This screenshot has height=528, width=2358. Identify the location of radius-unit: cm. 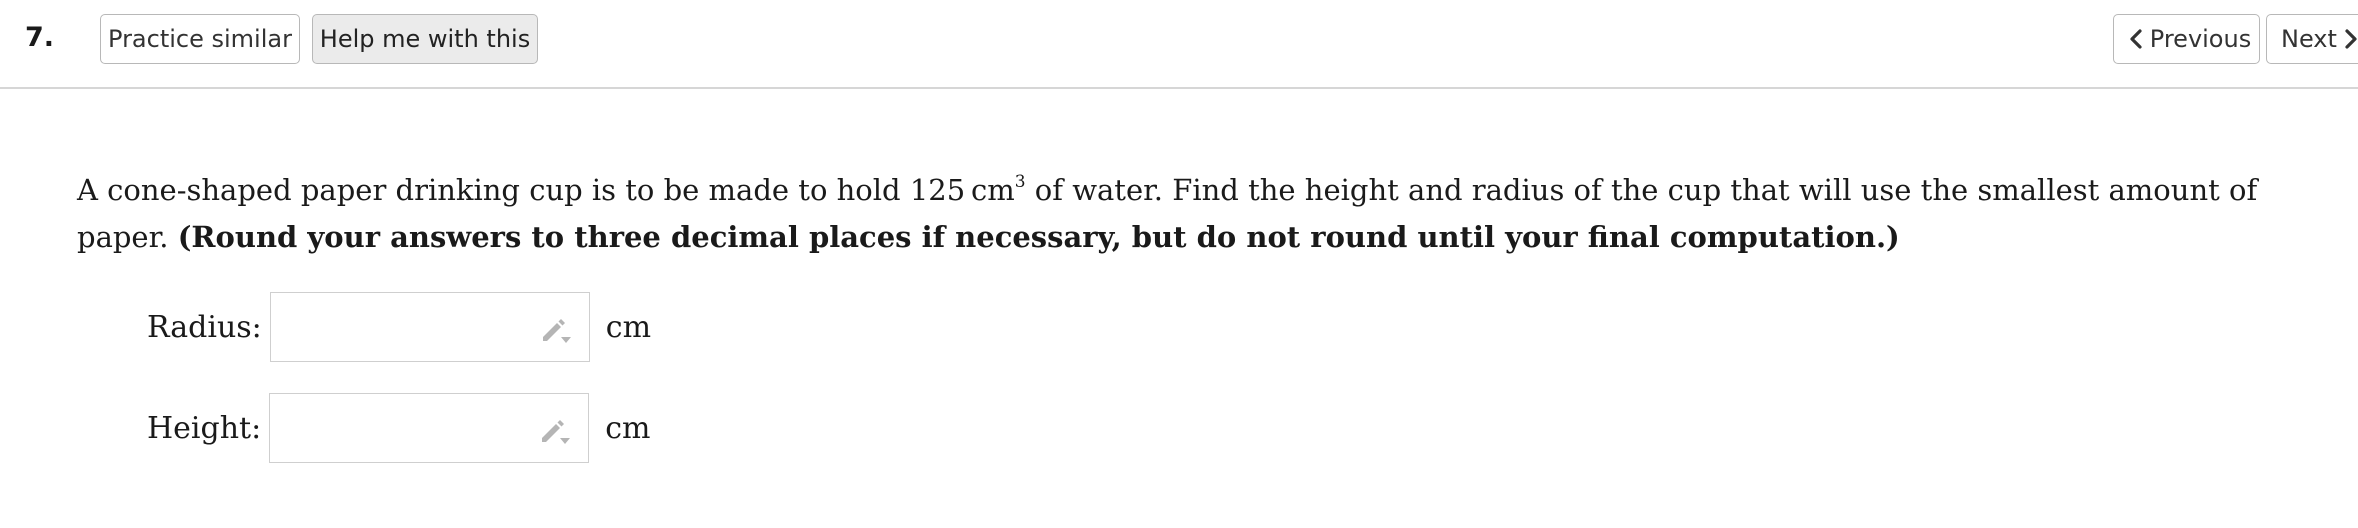
(628, 327).